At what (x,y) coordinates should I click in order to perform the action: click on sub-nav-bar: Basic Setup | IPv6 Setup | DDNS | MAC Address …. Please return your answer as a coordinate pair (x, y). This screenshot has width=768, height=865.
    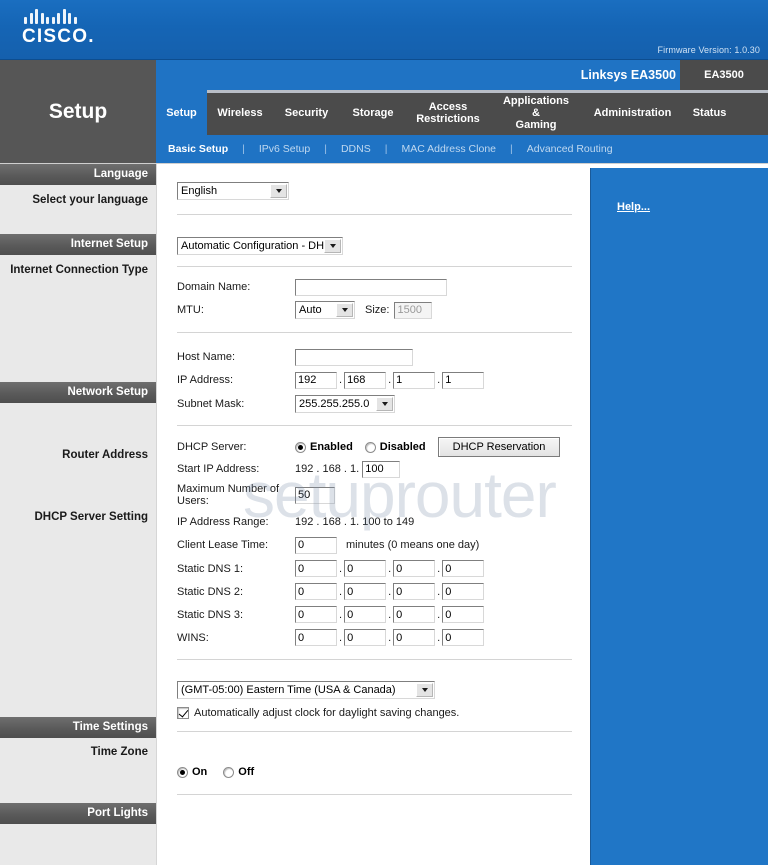
    Looking at the image, I should click on (384, 149).